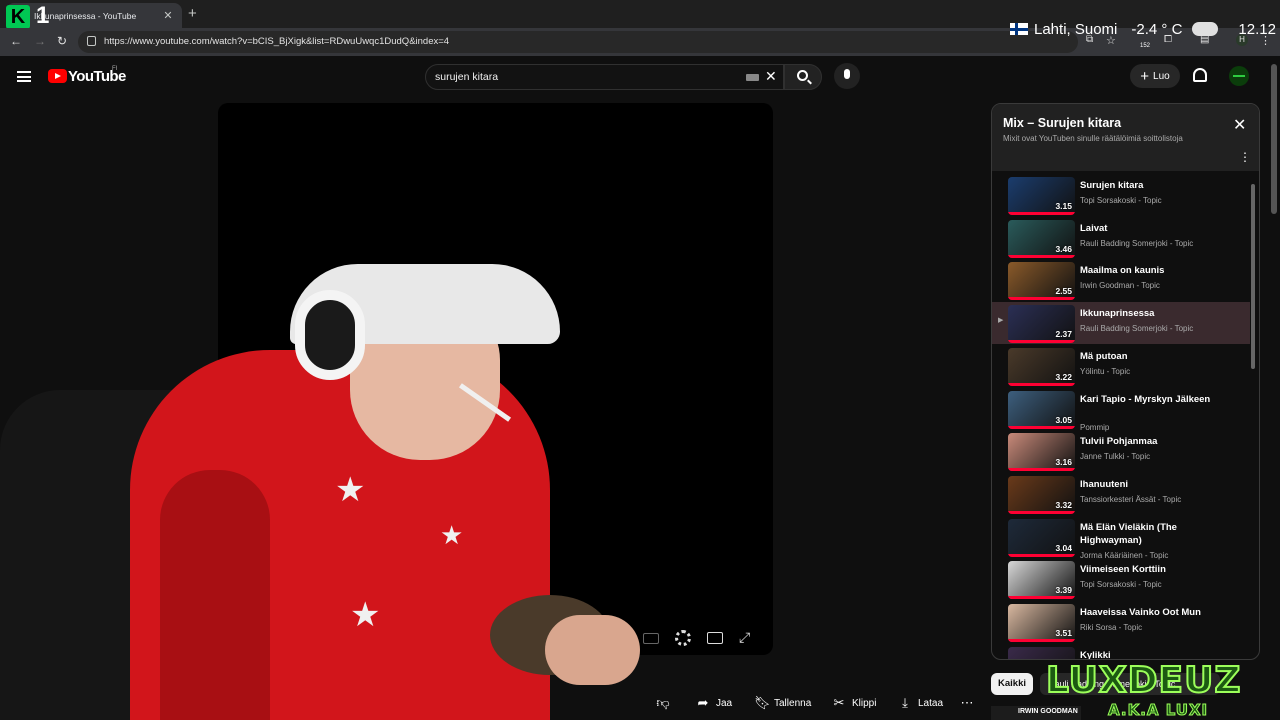 Image resolution: width=1280 pixels, height=720 pixels. I want to click on search-input: surujen kitara ✕, so click(604, 77).